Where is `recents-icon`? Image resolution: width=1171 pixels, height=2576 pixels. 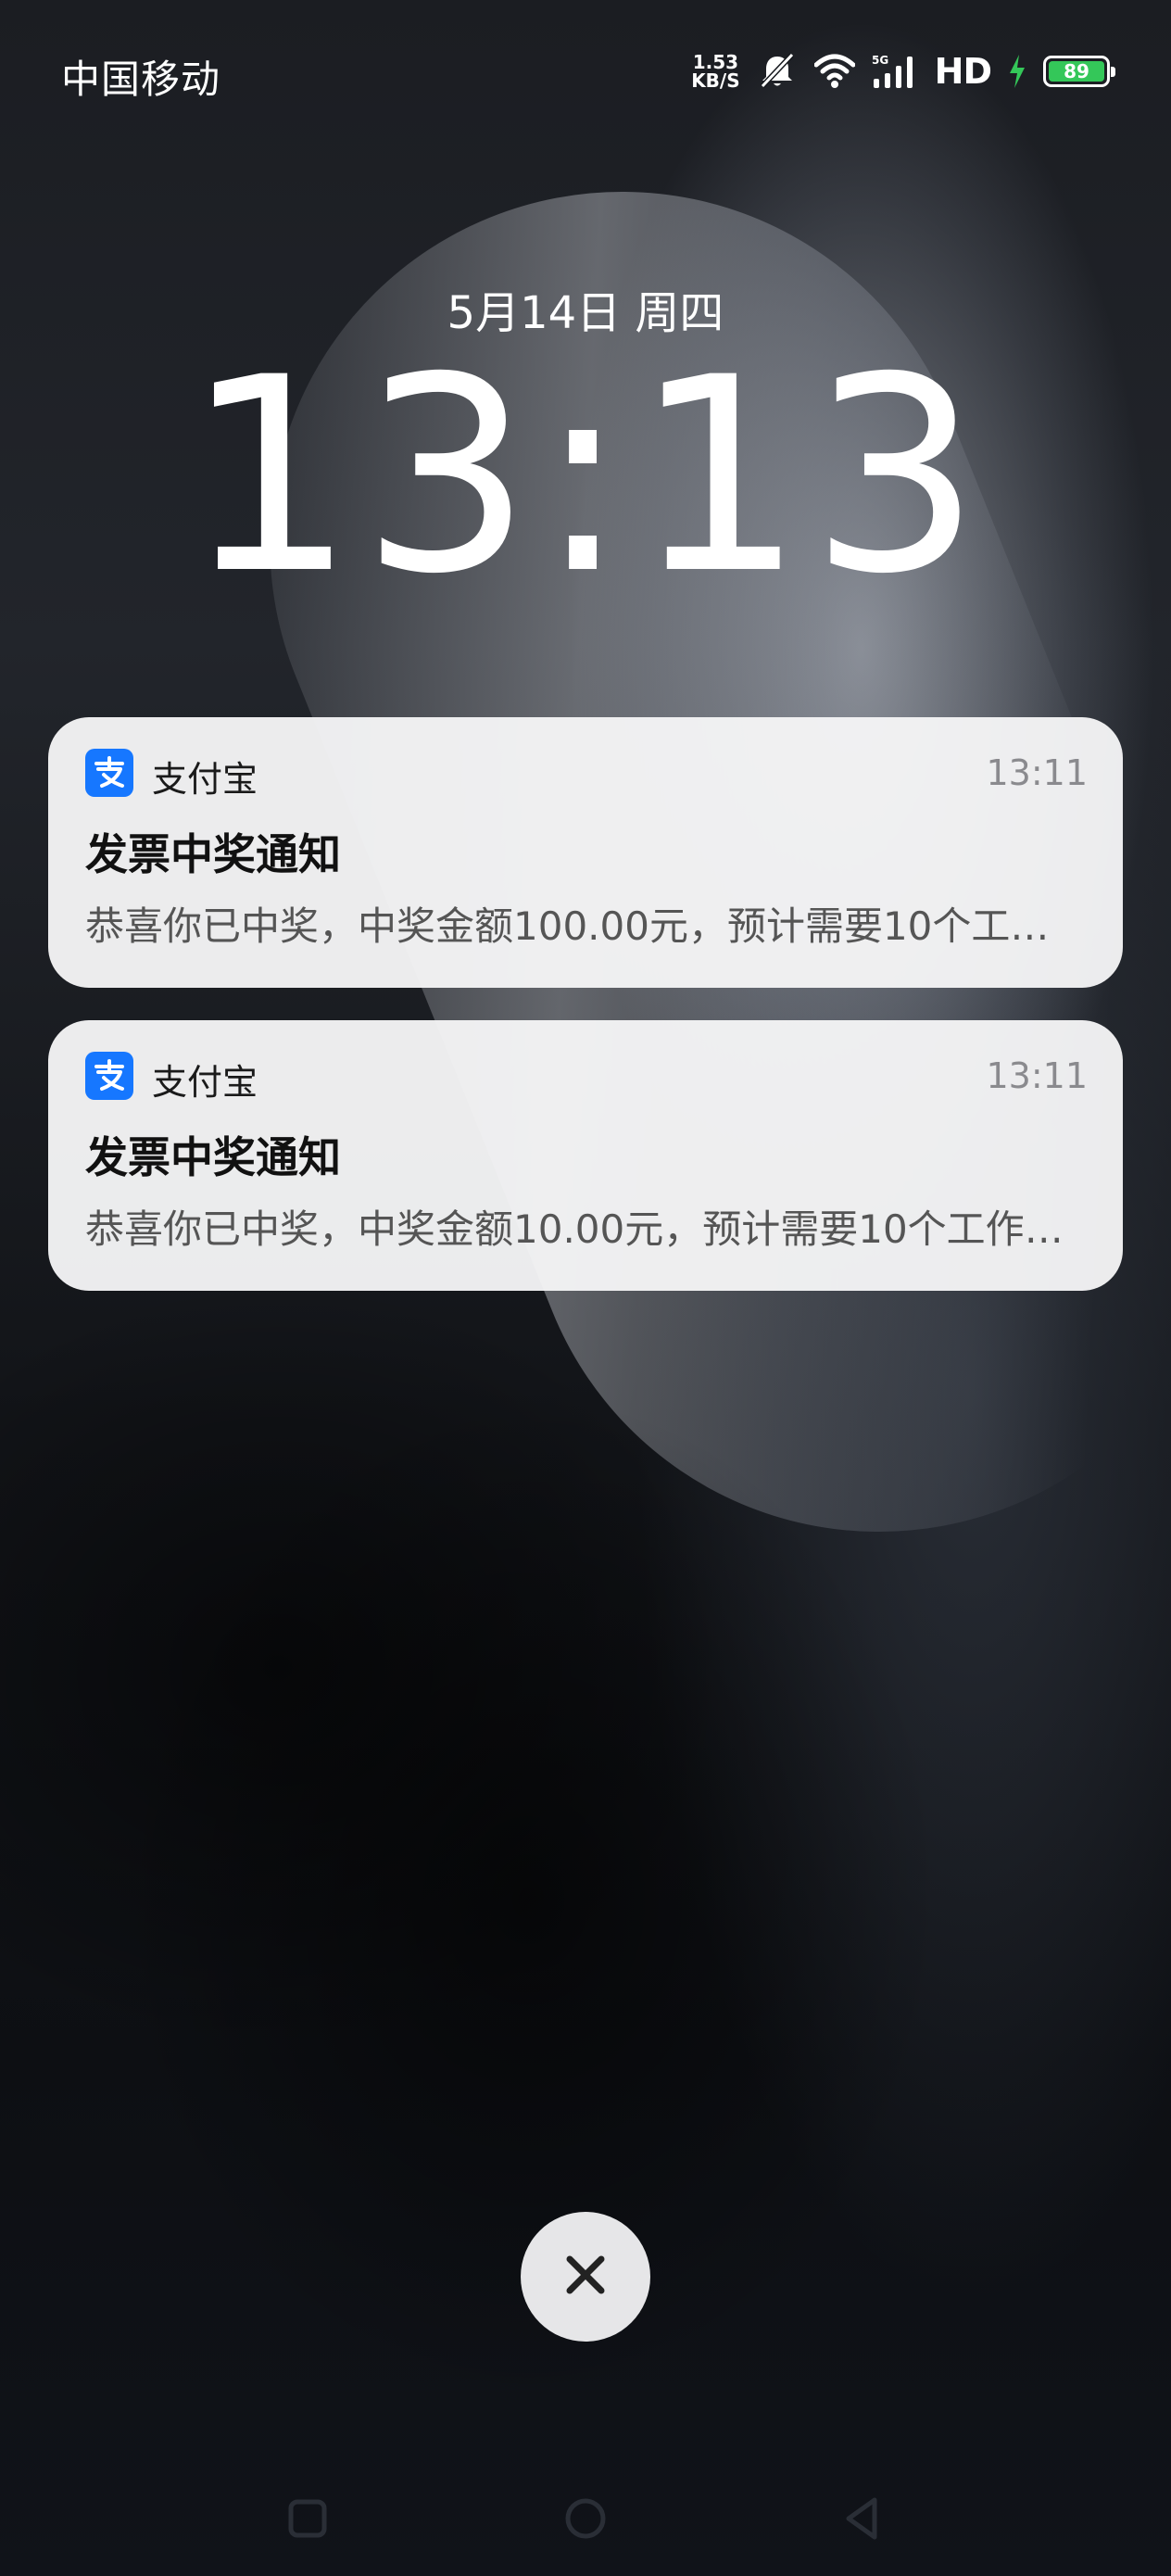
recents-icon is located at coordinates (308, 2520).